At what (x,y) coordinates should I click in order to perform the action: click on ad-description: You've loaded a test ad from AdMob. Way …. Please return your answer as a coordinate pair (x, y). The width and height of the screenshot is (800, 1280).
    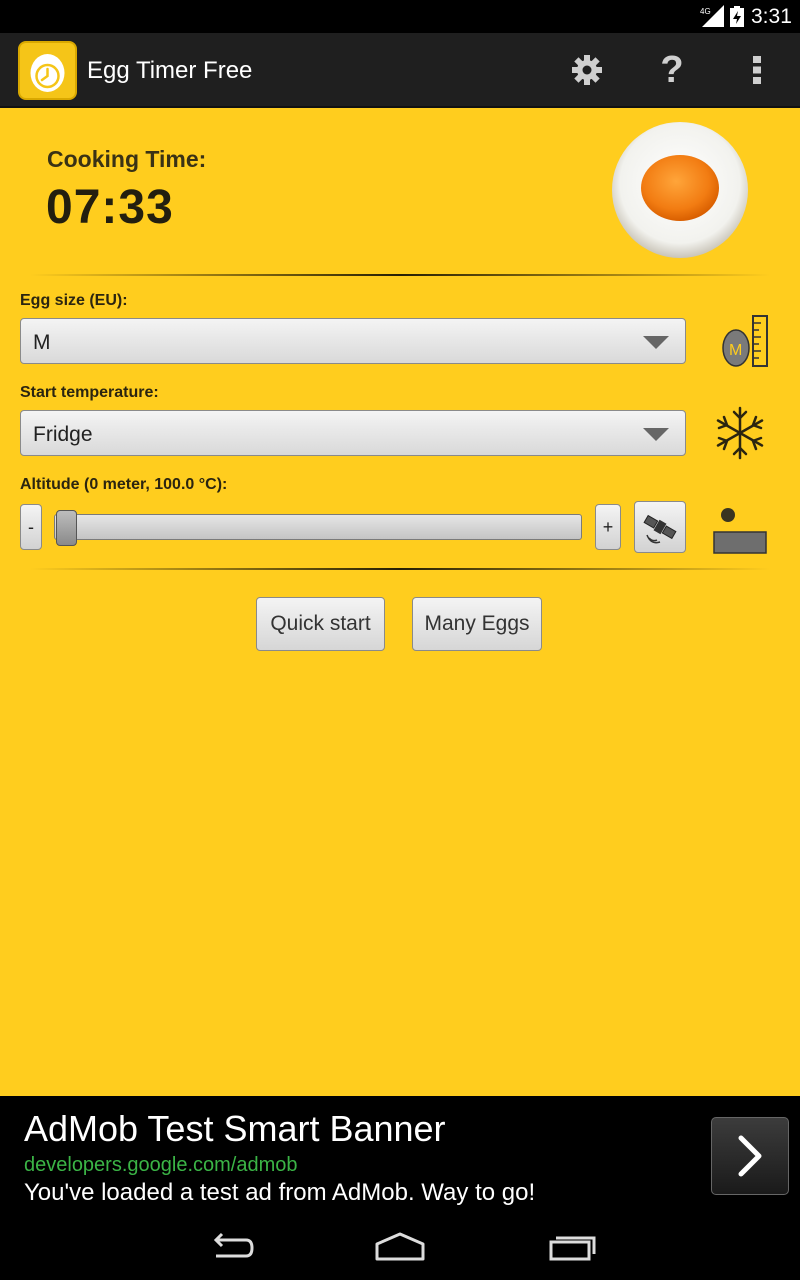
    Looking at the image, I should click on (280, 1192).